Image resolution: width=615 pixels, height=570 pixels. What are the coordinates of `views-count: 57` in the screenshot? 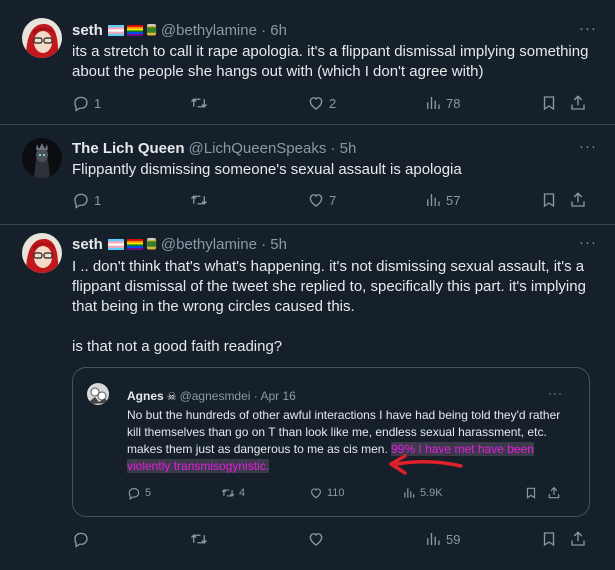 It's located at (453, 200).